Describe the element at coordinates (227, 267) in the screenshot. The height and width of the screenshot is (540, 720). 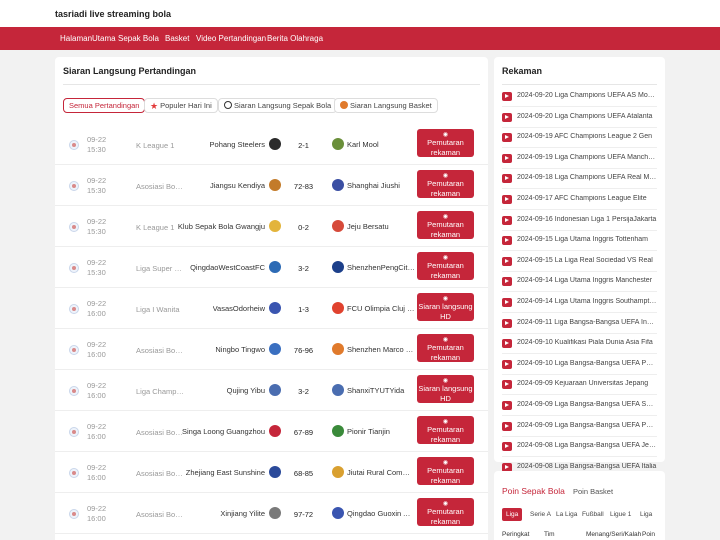
I see `home-team: QingdaoWestCoastFC` at that location.